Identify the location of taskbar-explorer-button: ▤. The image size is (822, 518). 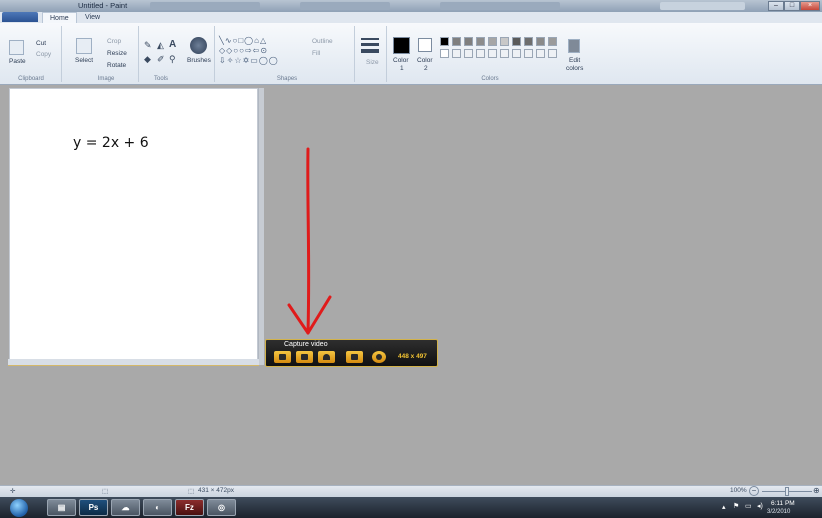
(61, 507).